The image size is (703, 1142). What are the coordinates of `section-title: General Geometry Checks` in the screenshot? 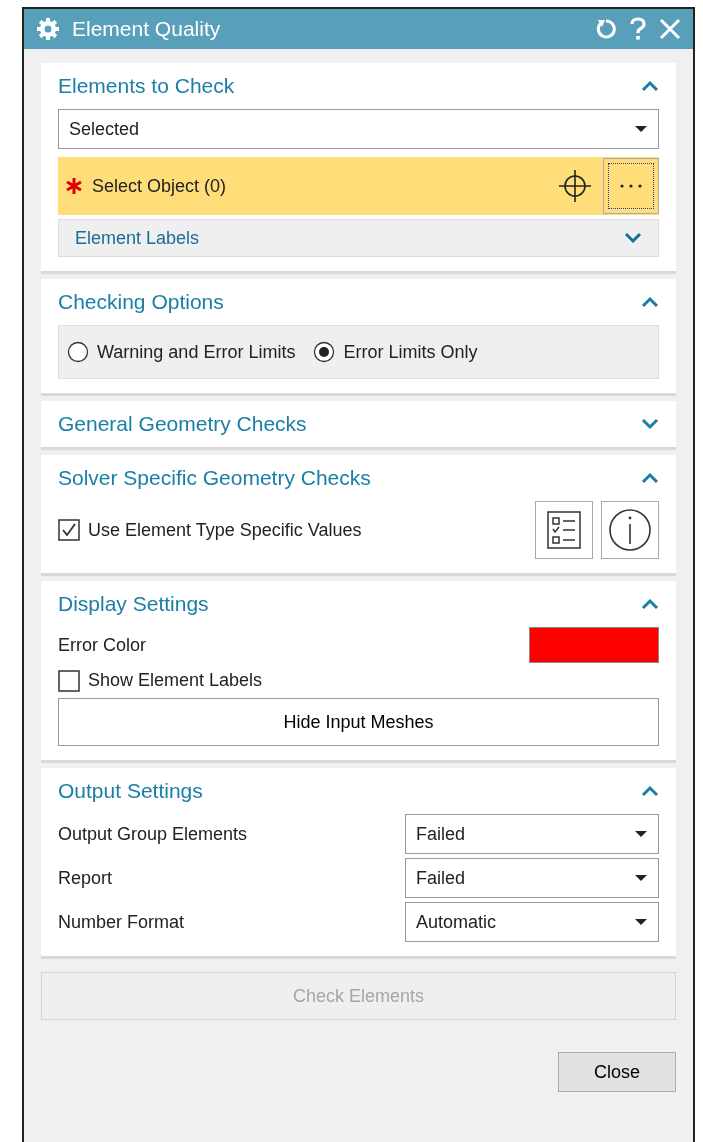 It's located at (182, 424).